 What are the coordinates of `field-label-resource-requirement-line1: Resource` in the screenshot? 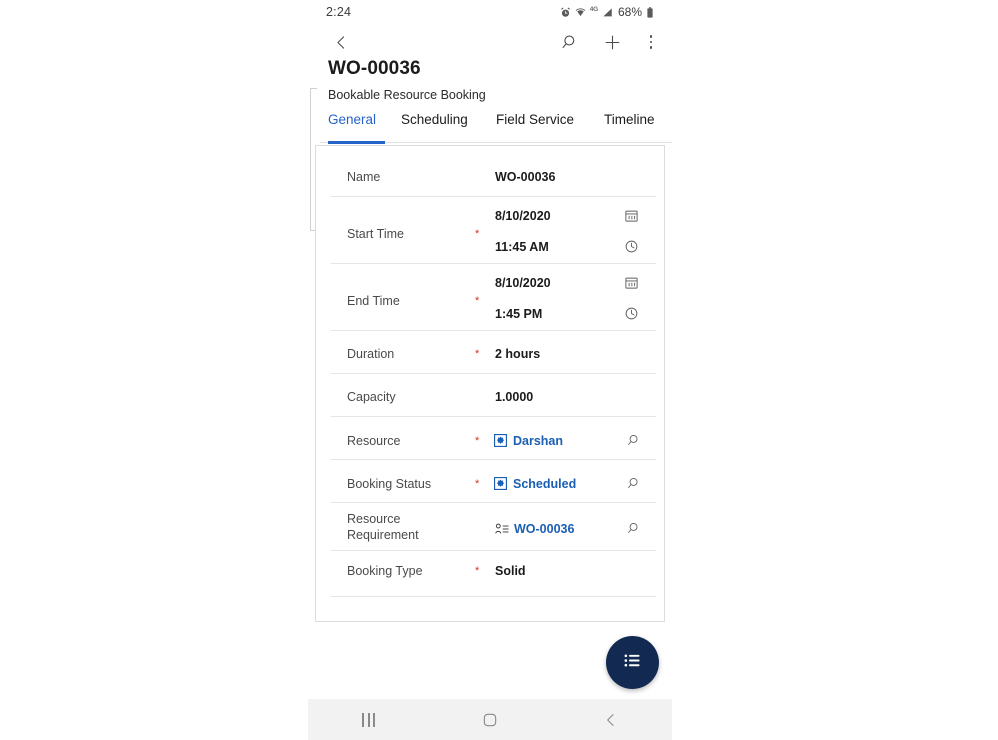 It's located at (374, 519).